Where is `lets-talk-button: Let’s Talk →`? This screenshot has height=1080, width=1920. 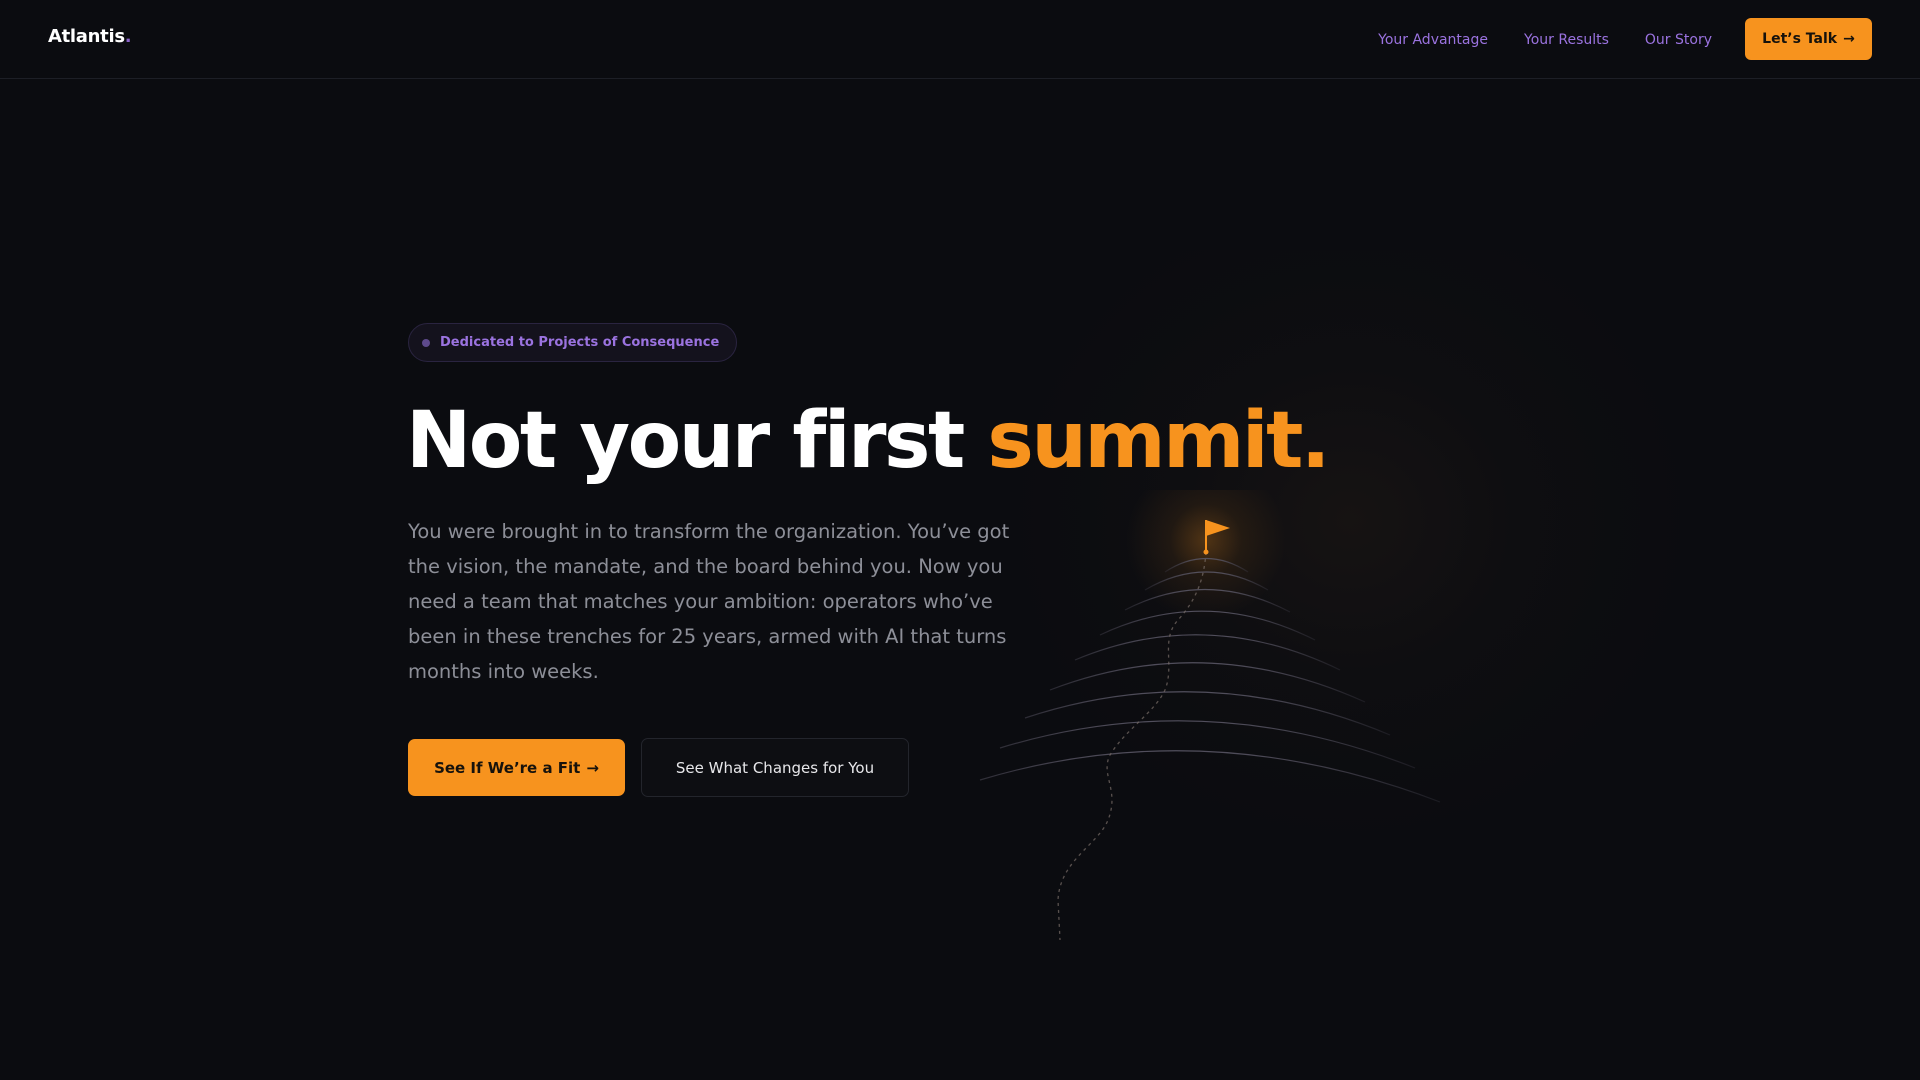 lets-talk-button: Let’s Talk → is located at coordinates (1808, 39).